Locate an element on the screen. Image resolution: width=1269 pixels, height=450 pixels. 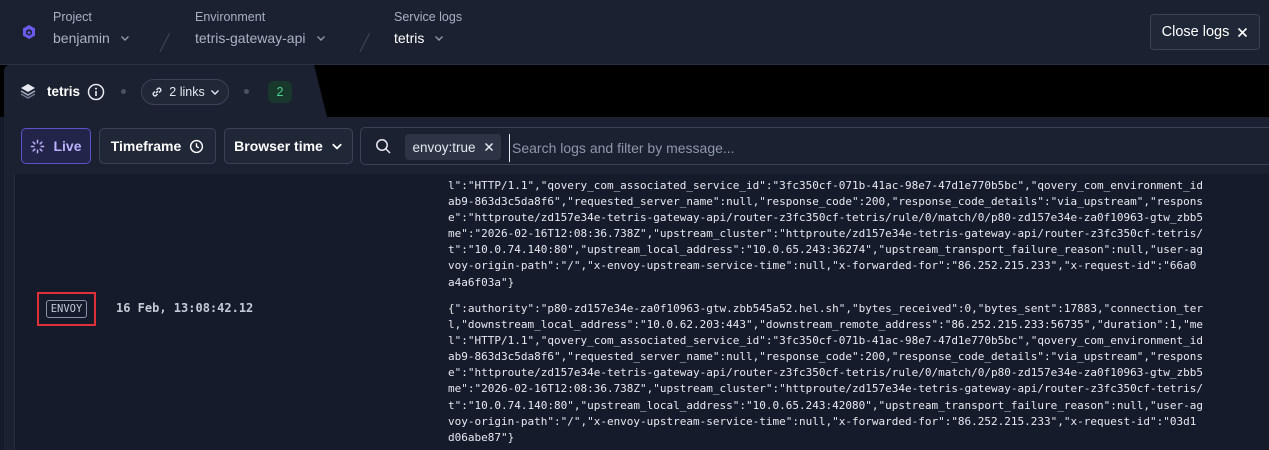
clock-icon is located at coordinates (197, 146).